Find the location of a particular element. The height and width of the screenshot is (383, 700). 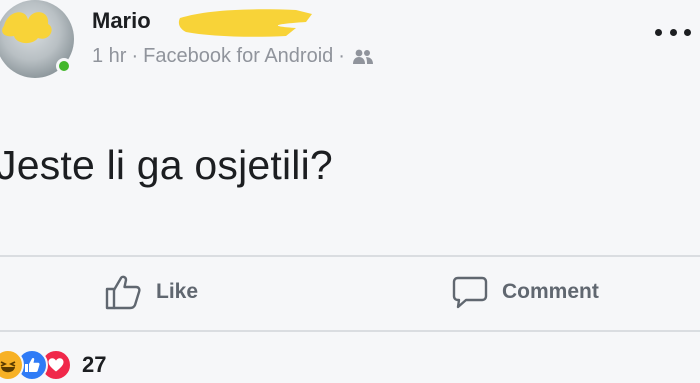

online-status-dot is located at coordinates (64, 66).